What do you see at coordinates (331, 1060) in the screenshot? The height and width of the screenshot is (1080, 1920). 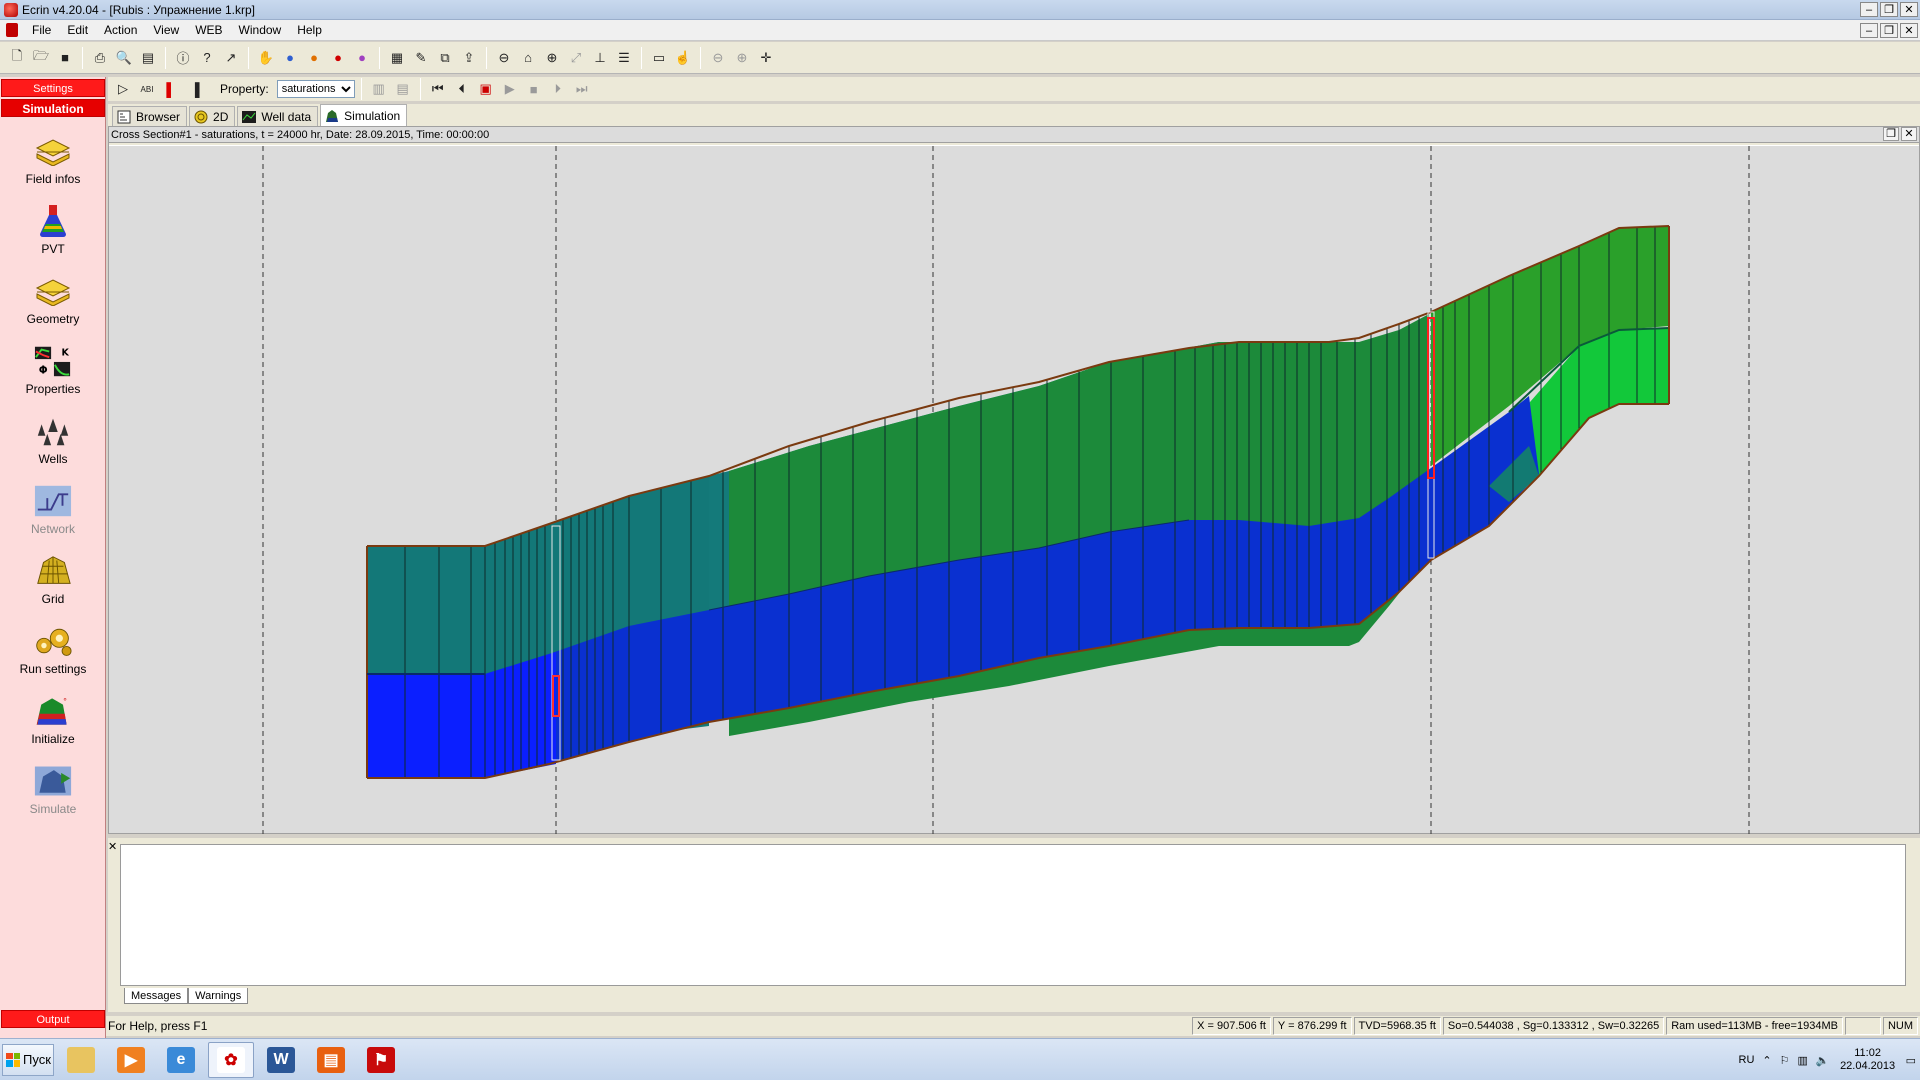 I see `taskbar-presentation: ▤` at bounding box center [331, 1060].